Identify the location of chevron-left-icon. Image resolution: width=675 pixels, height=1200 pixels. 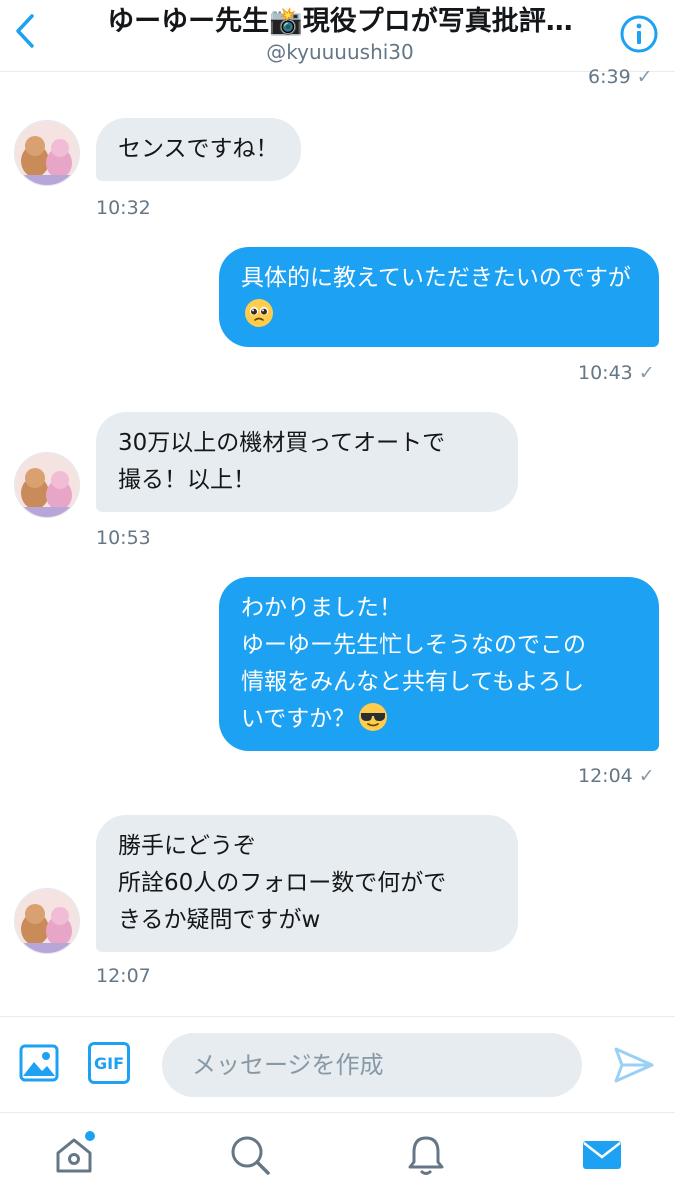
(25, 31).